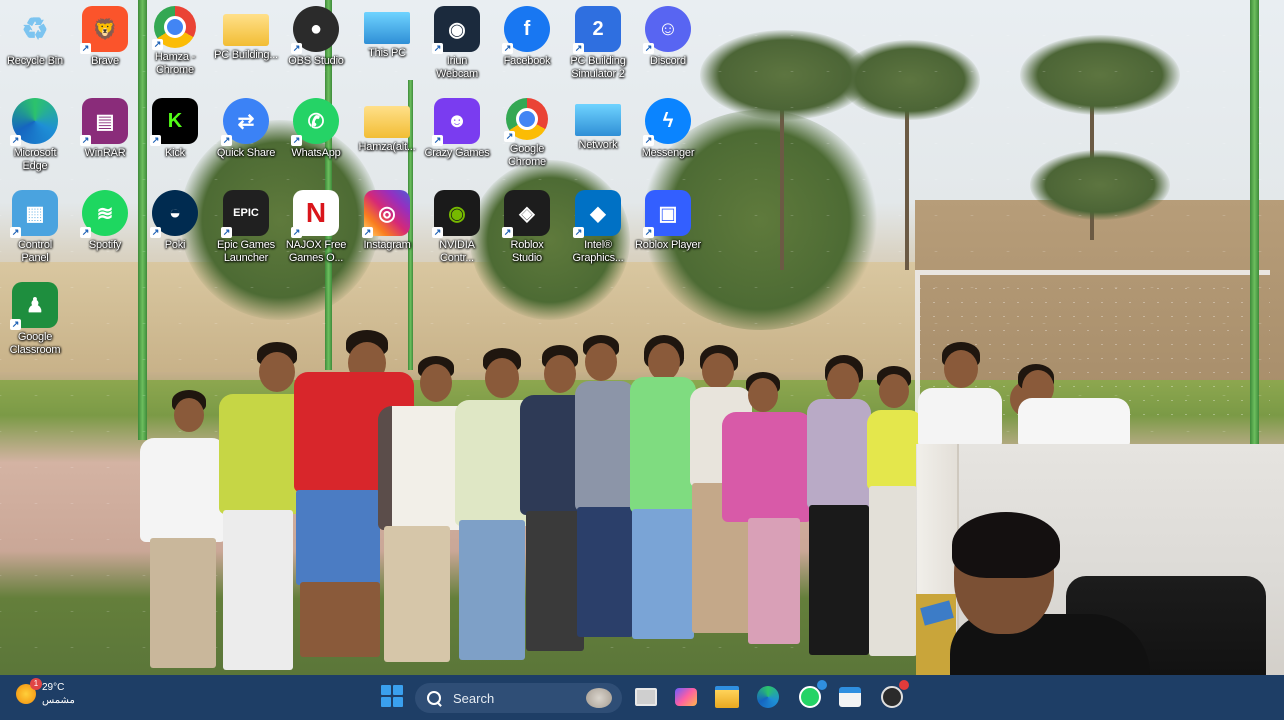 This screenshot has width=1284, height=720. I want to click on desktop-icon-label: Messenger, so click(668, 153).